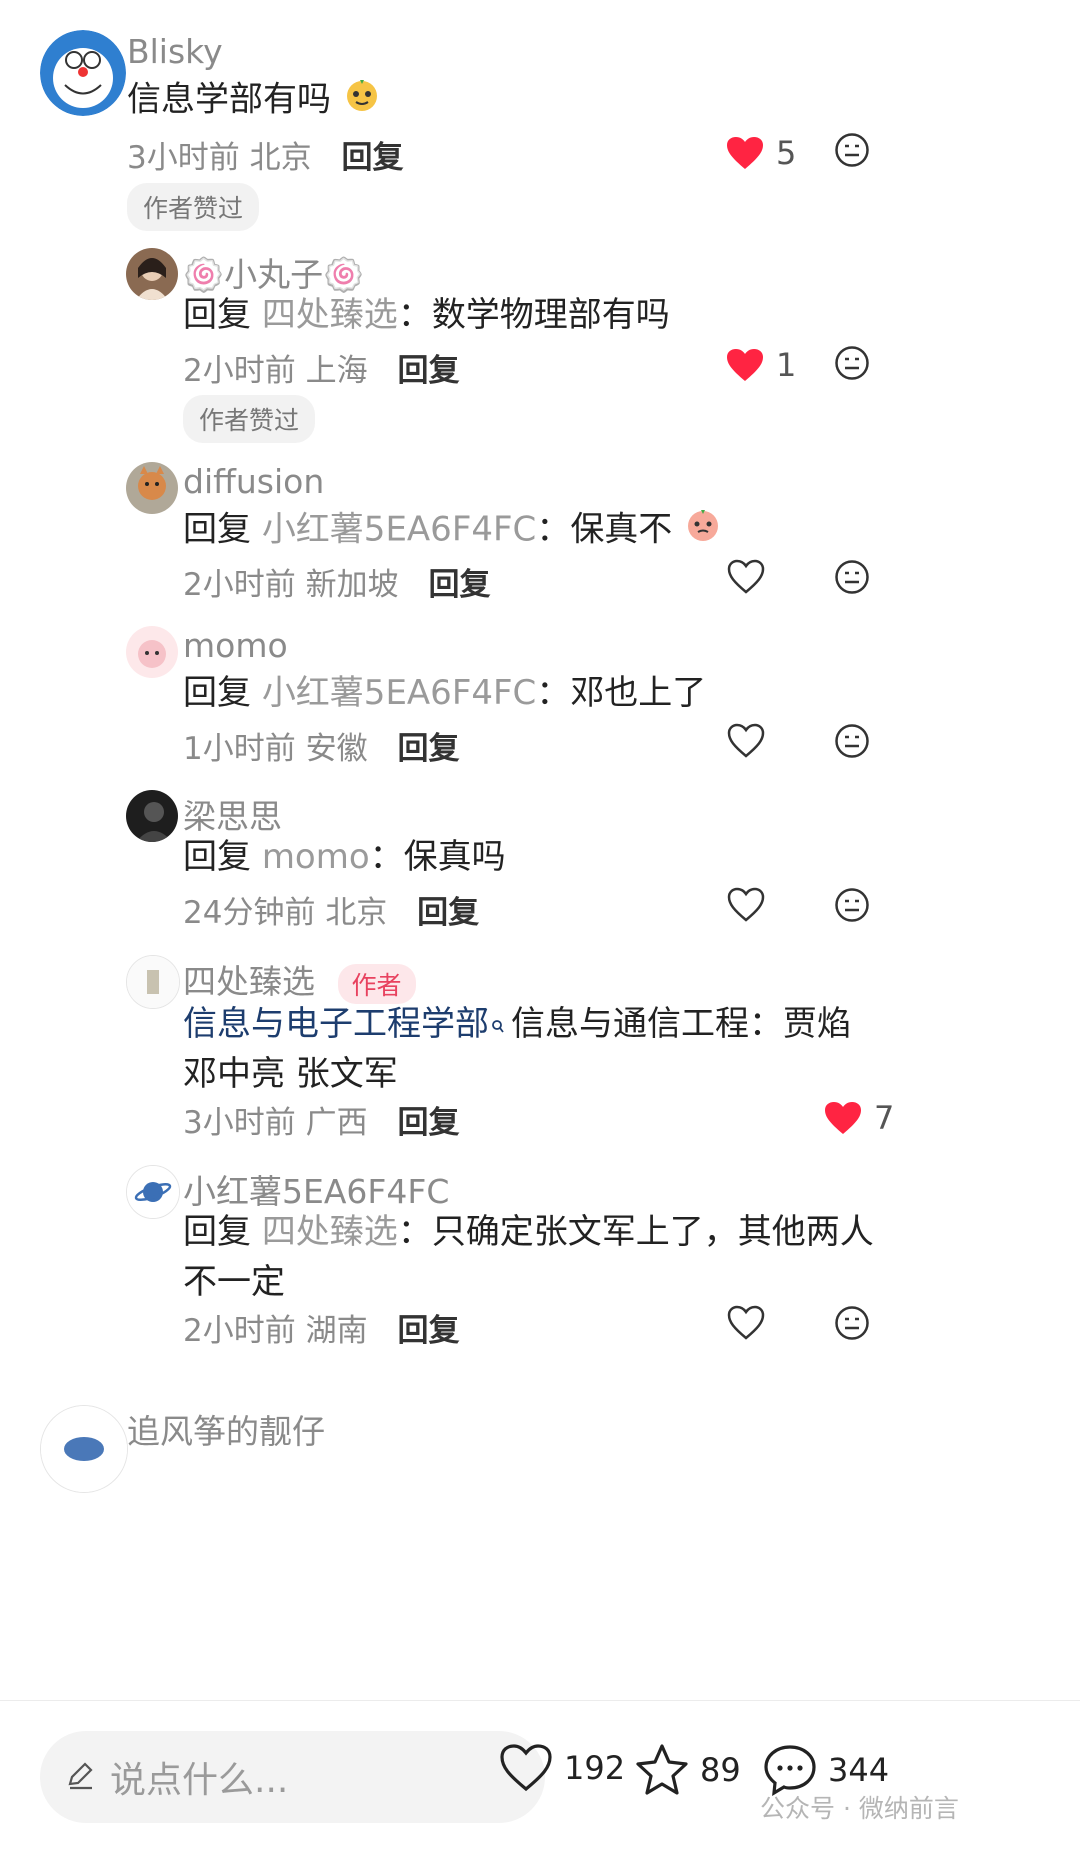 The height and width of the screenshot is (1849, 1080). I want to click on username: diffusion, so click(253, 481).